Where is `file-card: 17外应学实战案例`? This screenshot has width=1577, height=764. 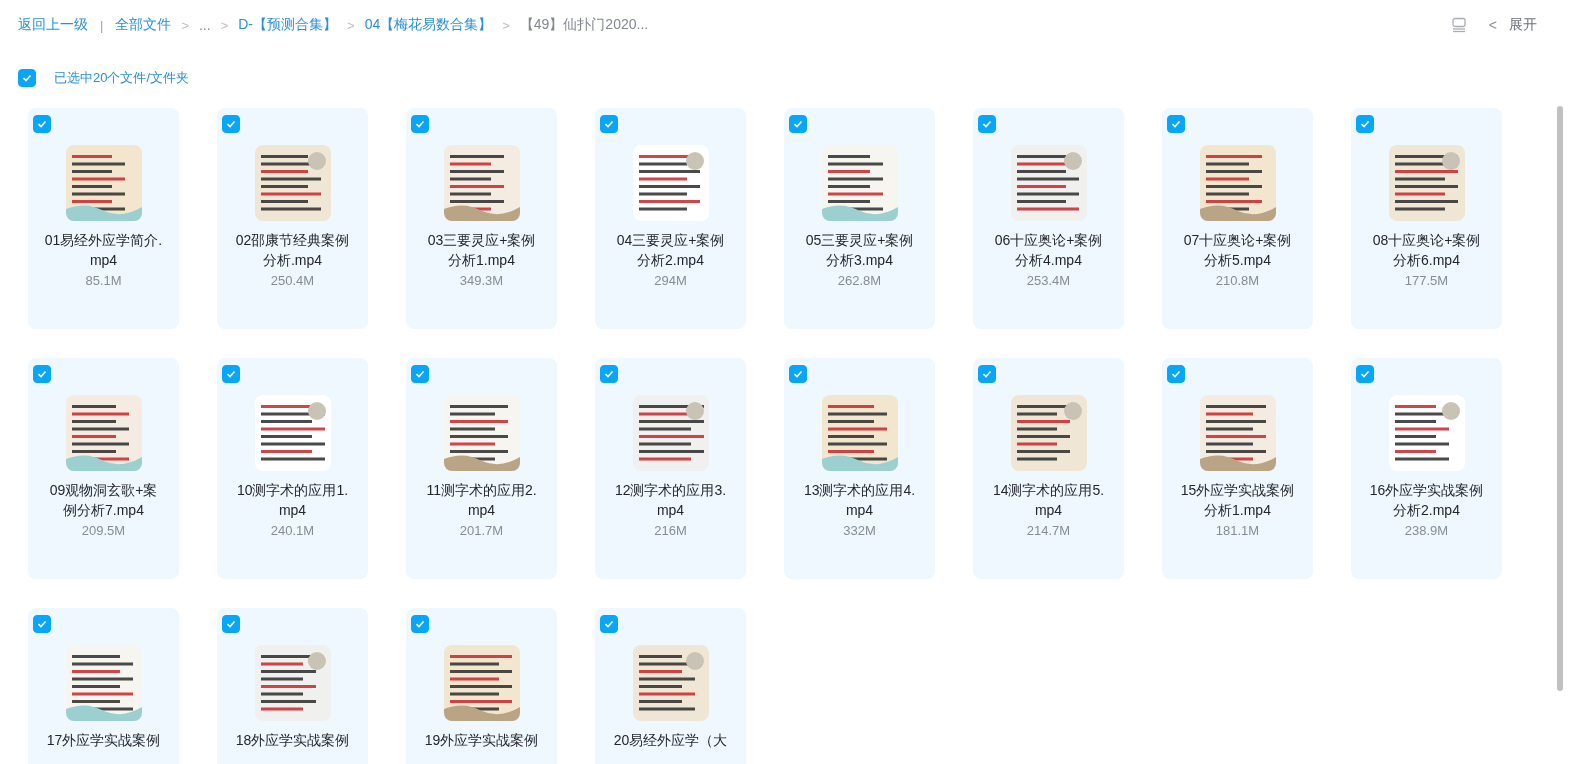 file-card: 17外应学实战案例 is located at coordinates (103, 686).